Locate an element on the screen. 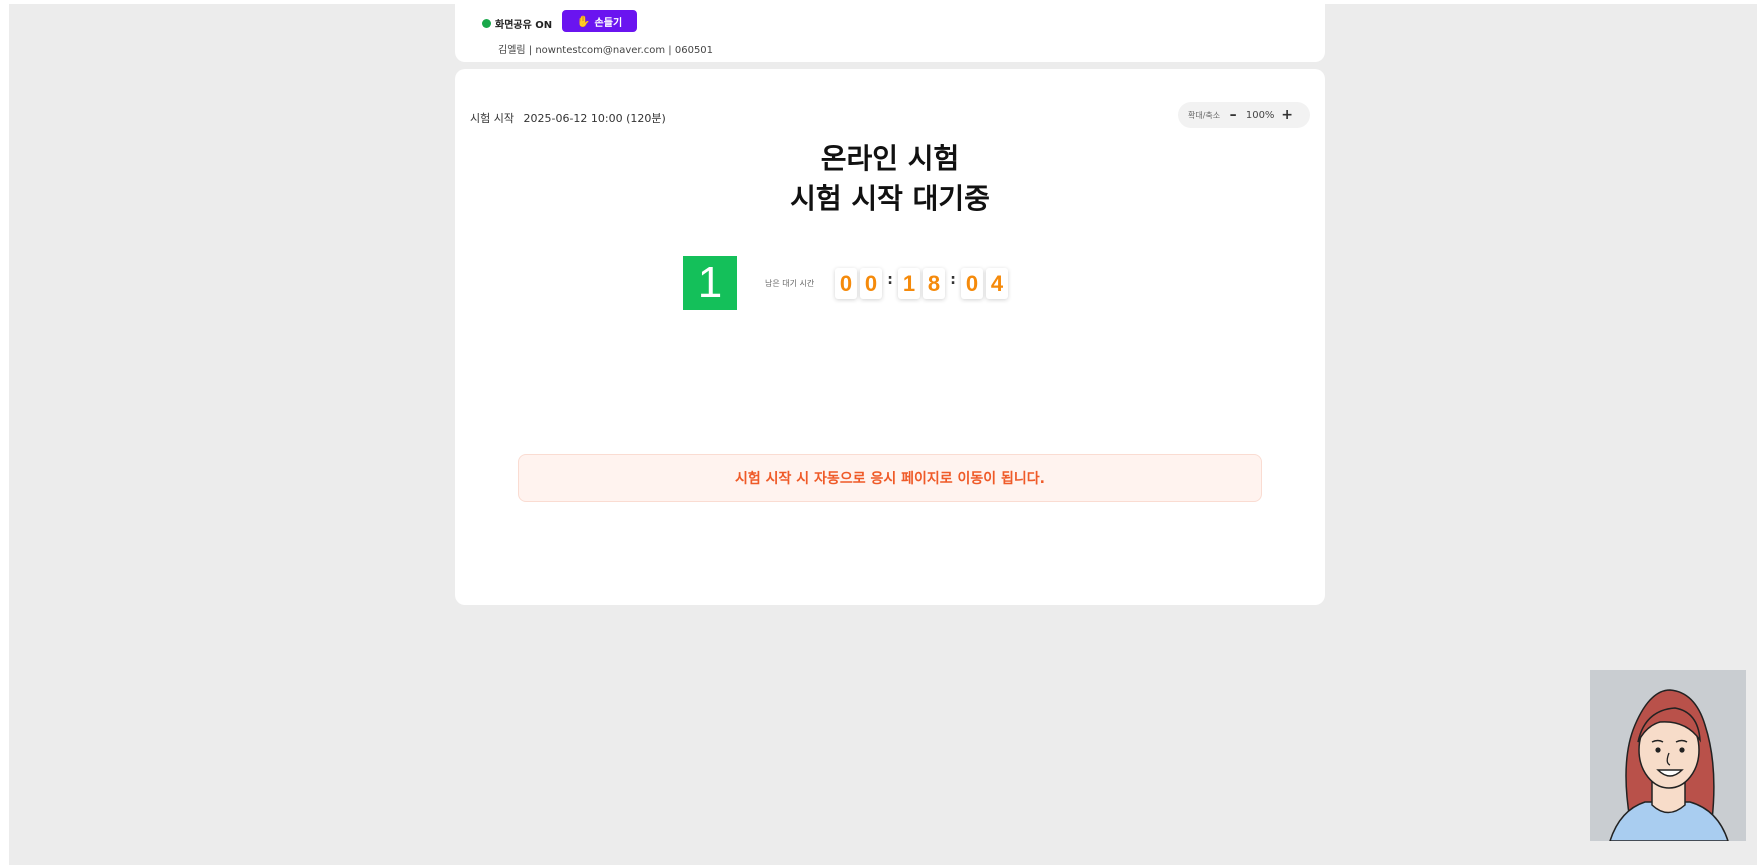  screen-share-status: 화면공유 ON is located at coordinates (517, 23).